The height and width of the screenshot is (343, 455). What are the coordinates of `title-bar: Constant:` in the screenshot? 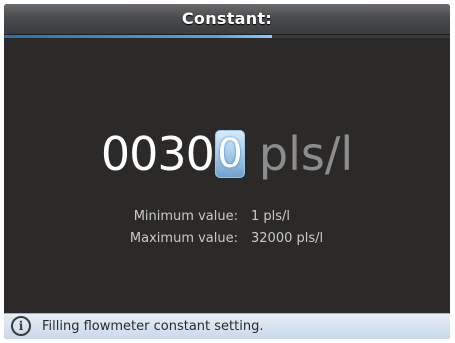 It's located at (227, 19).